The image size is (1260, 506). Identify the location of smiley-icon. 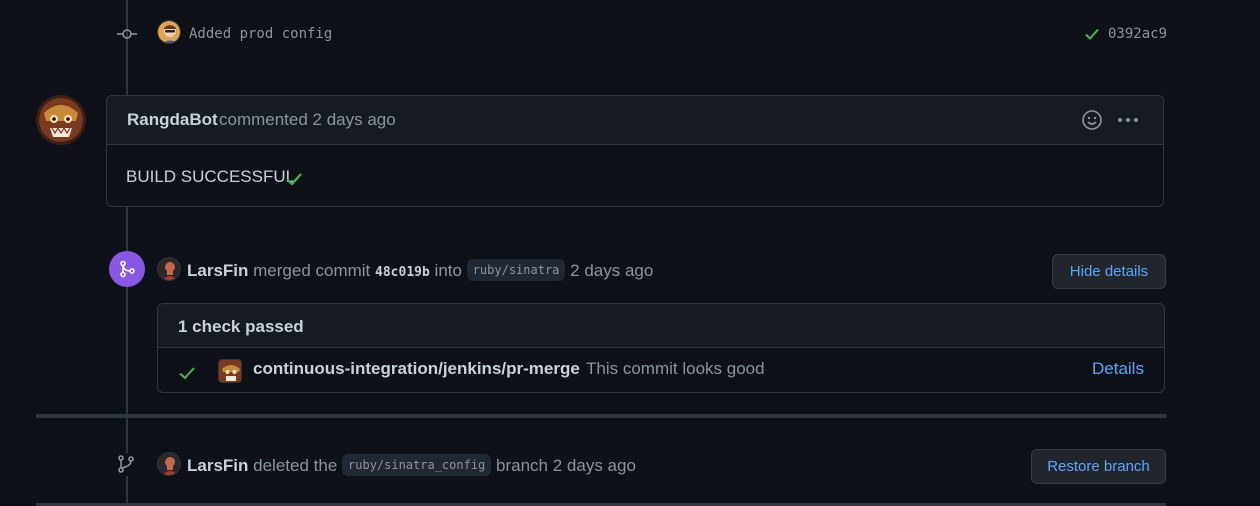
(1092, 120).